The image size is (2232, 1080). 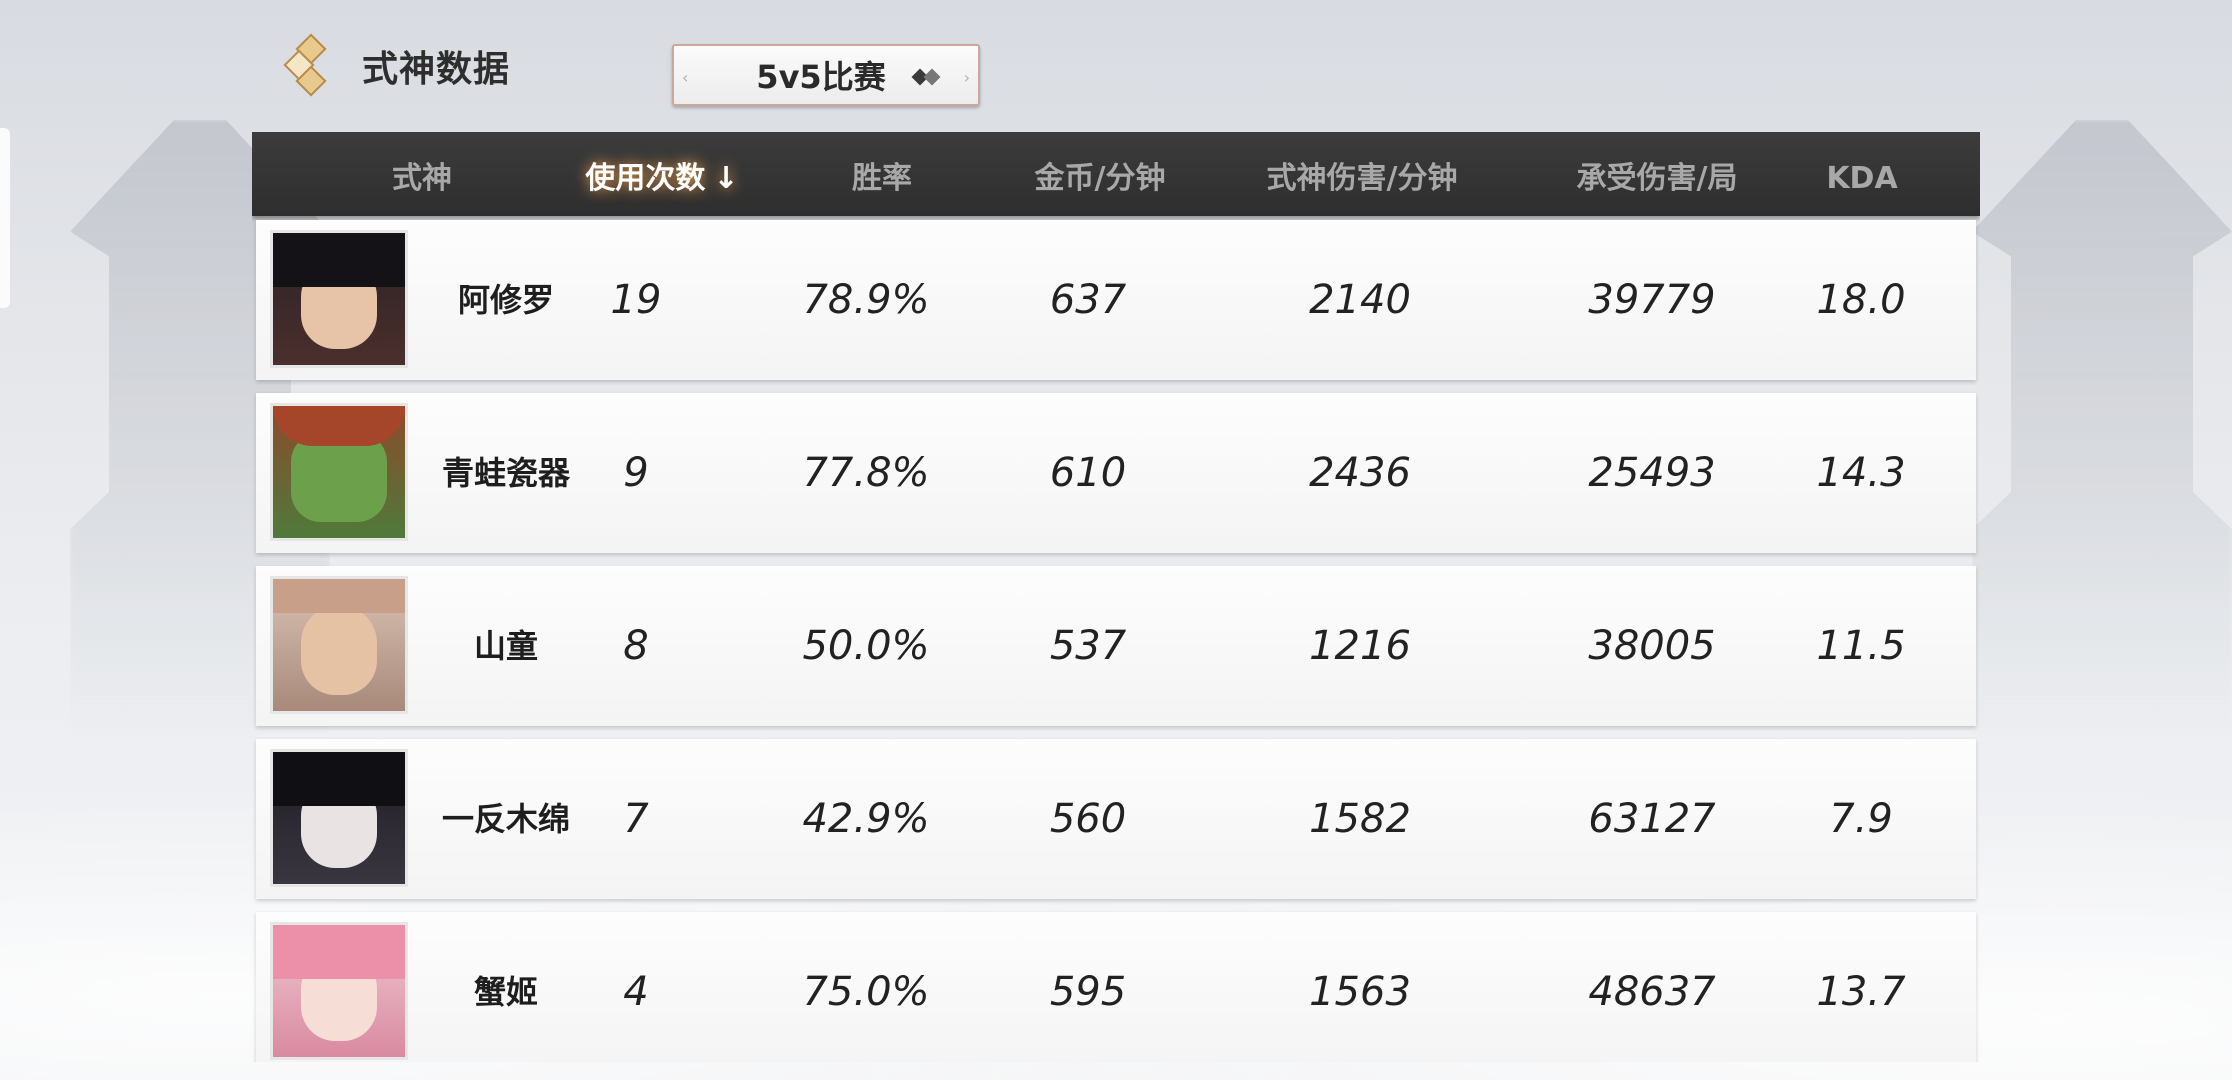 What do you see at coordinates (966, 77) in the screenshot?
I see `notch-right-icon: ›` at bounding box center [966, 77].